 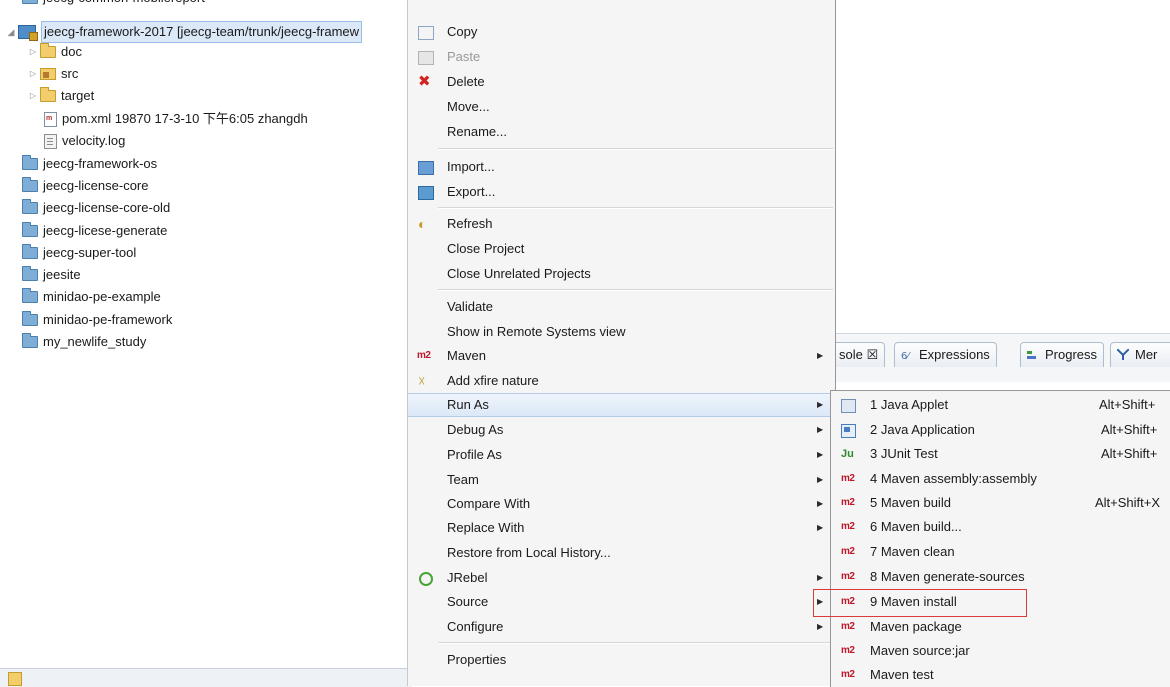 What do you see at coordinates (912, 551) in the screenshot?
I see `submenu-item-label: 7 Maven clean` at bounding box center [912, 551].